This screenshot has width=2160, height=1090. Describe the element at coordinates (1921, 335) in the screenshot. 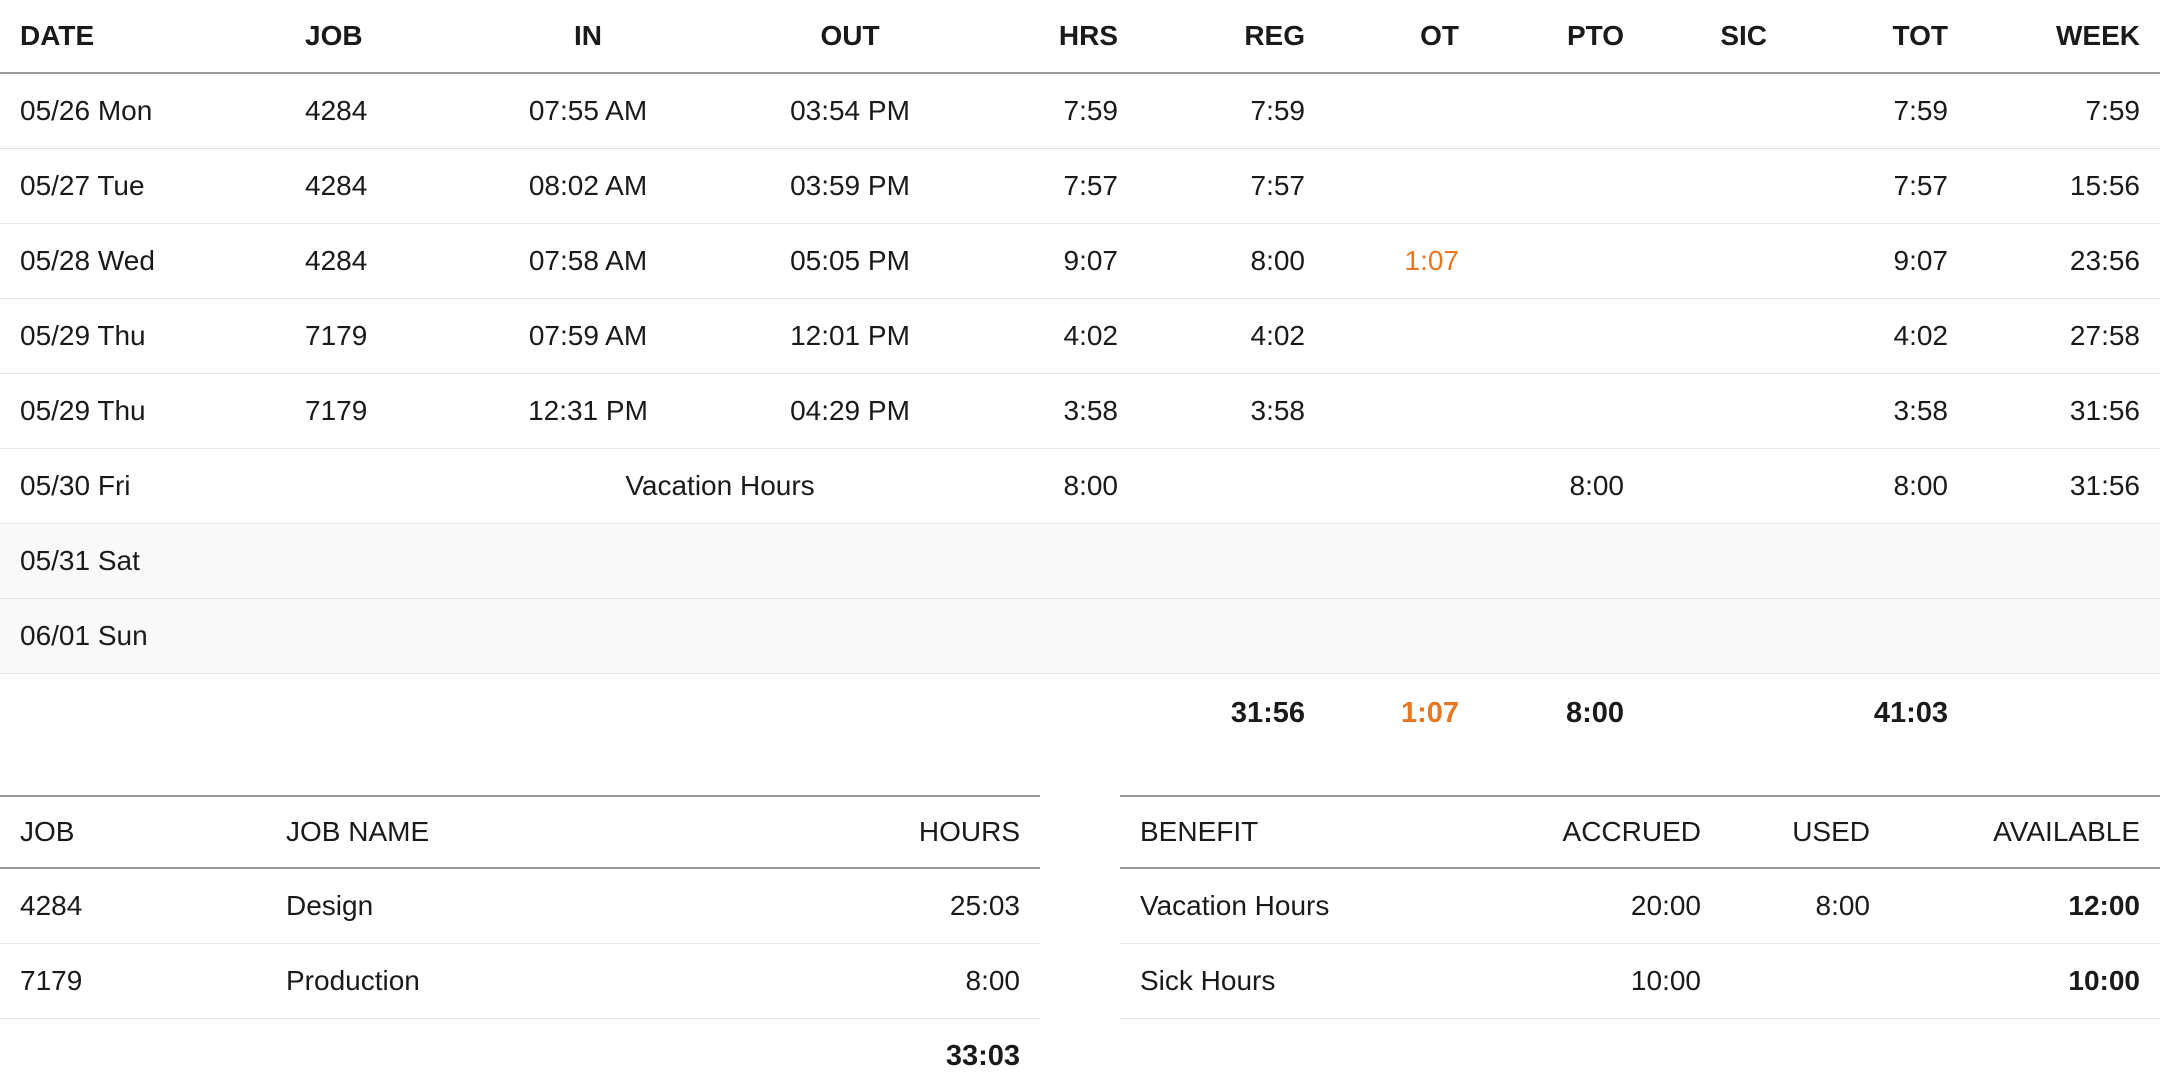

I see `row-tot: 4:02` at that location.